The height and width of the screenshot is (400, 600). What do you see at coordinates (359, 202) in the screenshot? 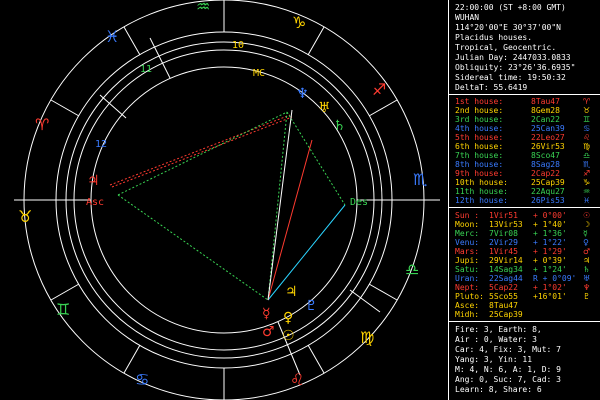
I see `descendant-label: Des` at bounding box center [359, 202].